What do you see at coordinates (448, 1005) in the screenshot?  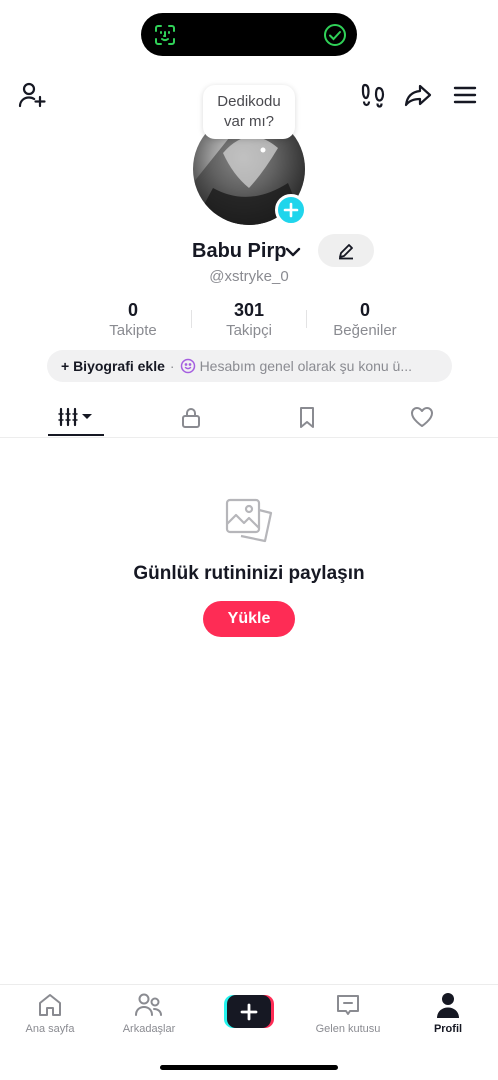 I see `profile-icon` at bounding box center [448, 1005].